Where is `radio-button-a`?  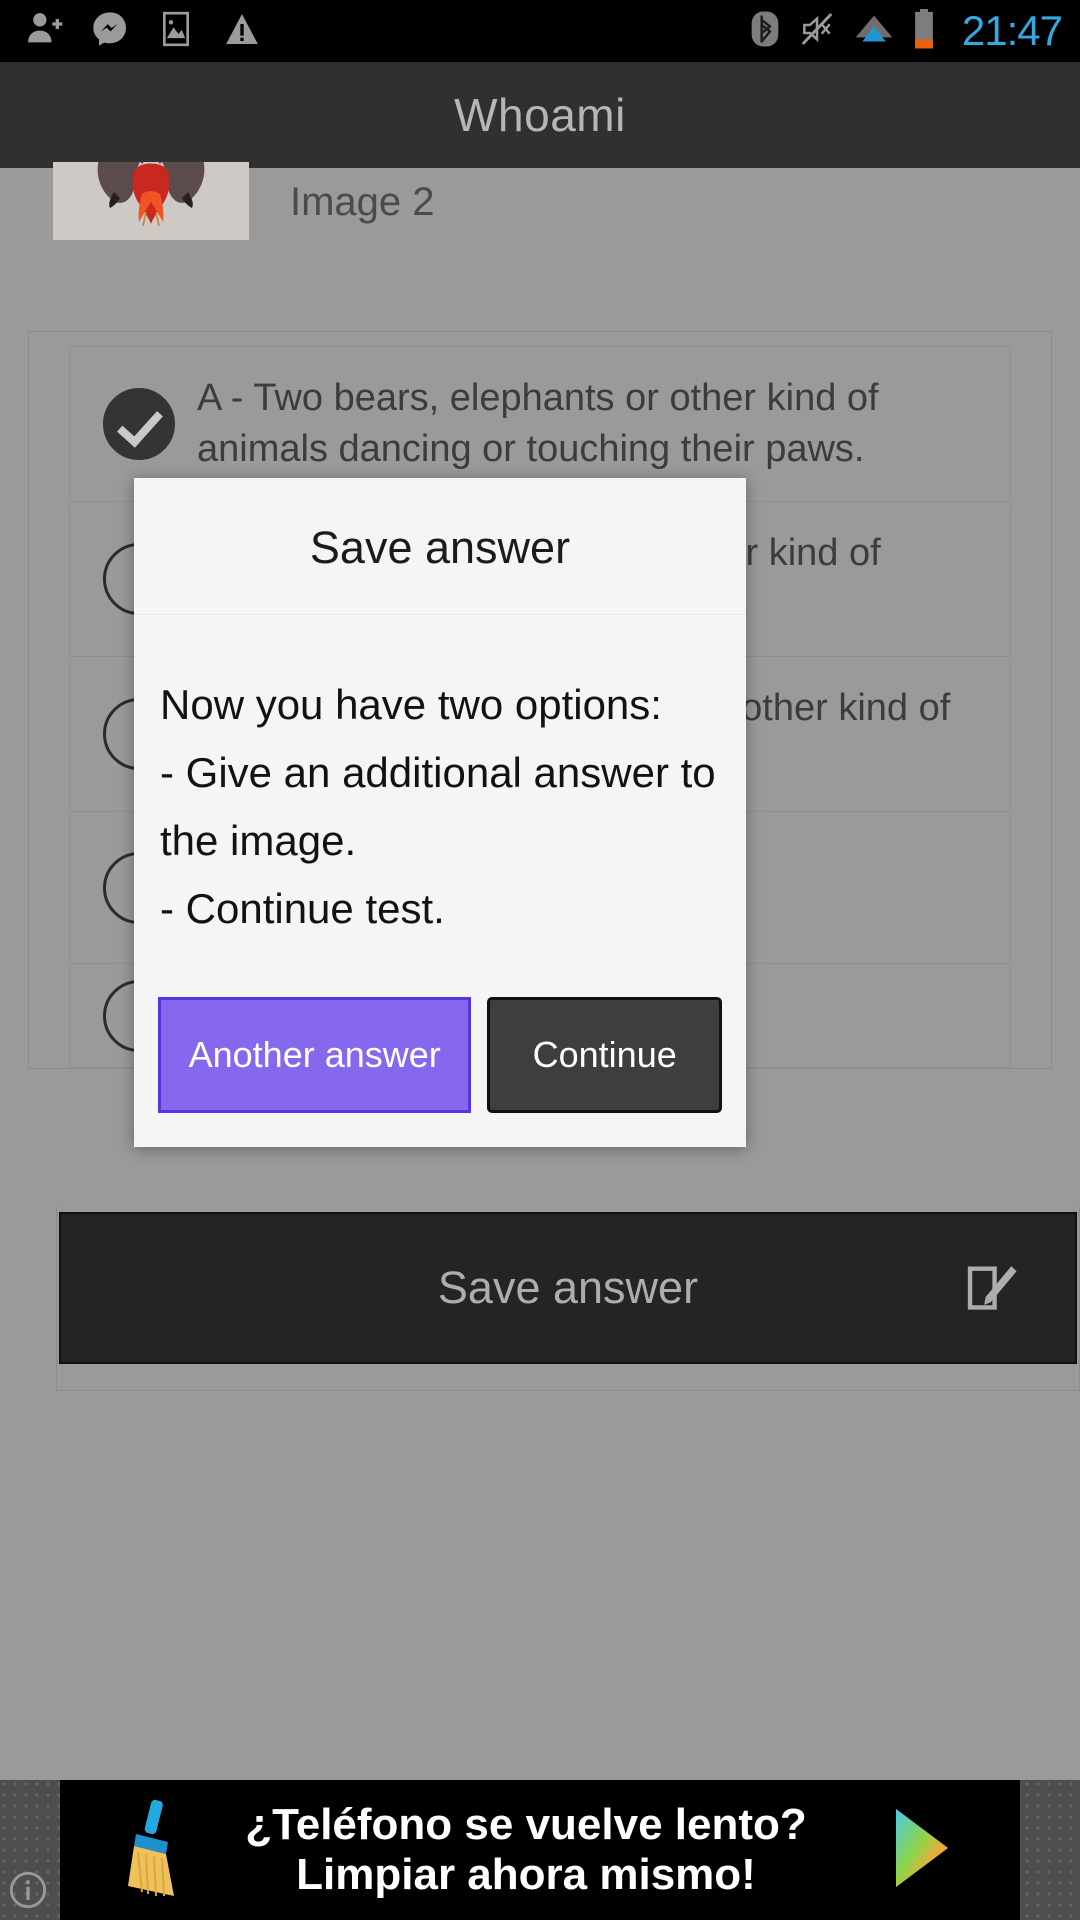 radio-button-a is located at coordinates (139, 424).